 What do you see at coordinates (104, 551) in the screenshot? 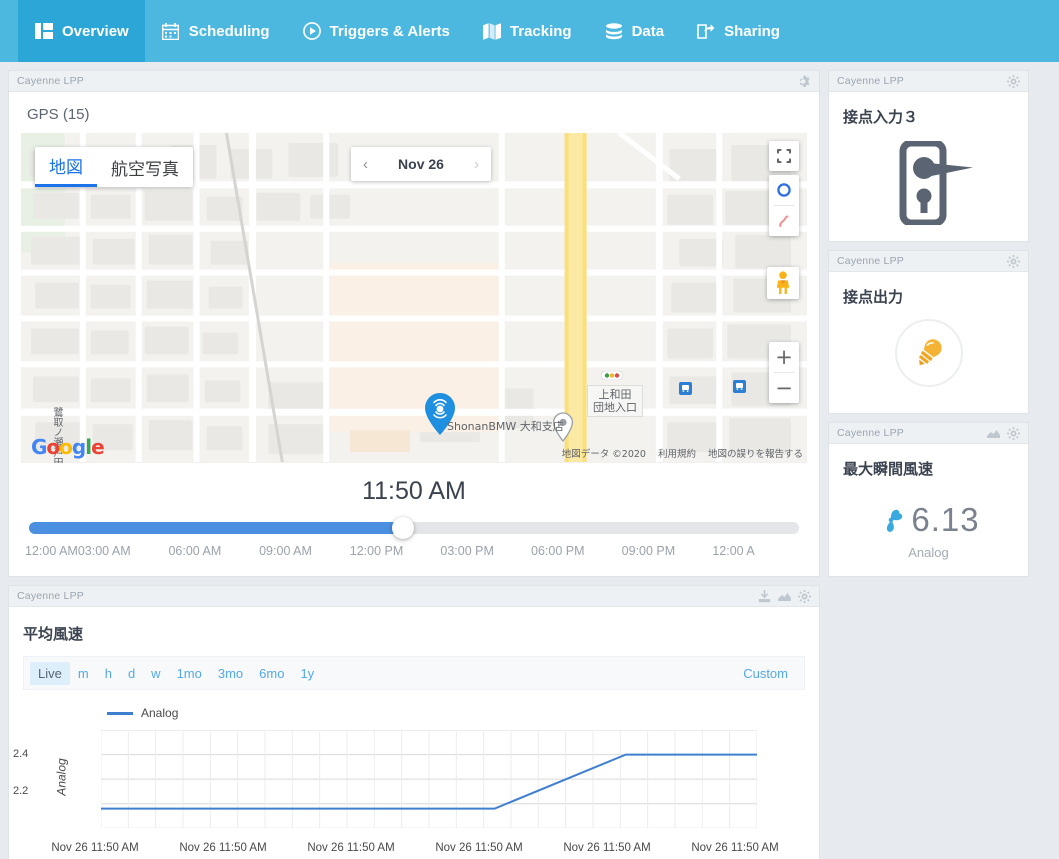
I see `tick-label: 03:00 AM` at bounding box center [104, 551].